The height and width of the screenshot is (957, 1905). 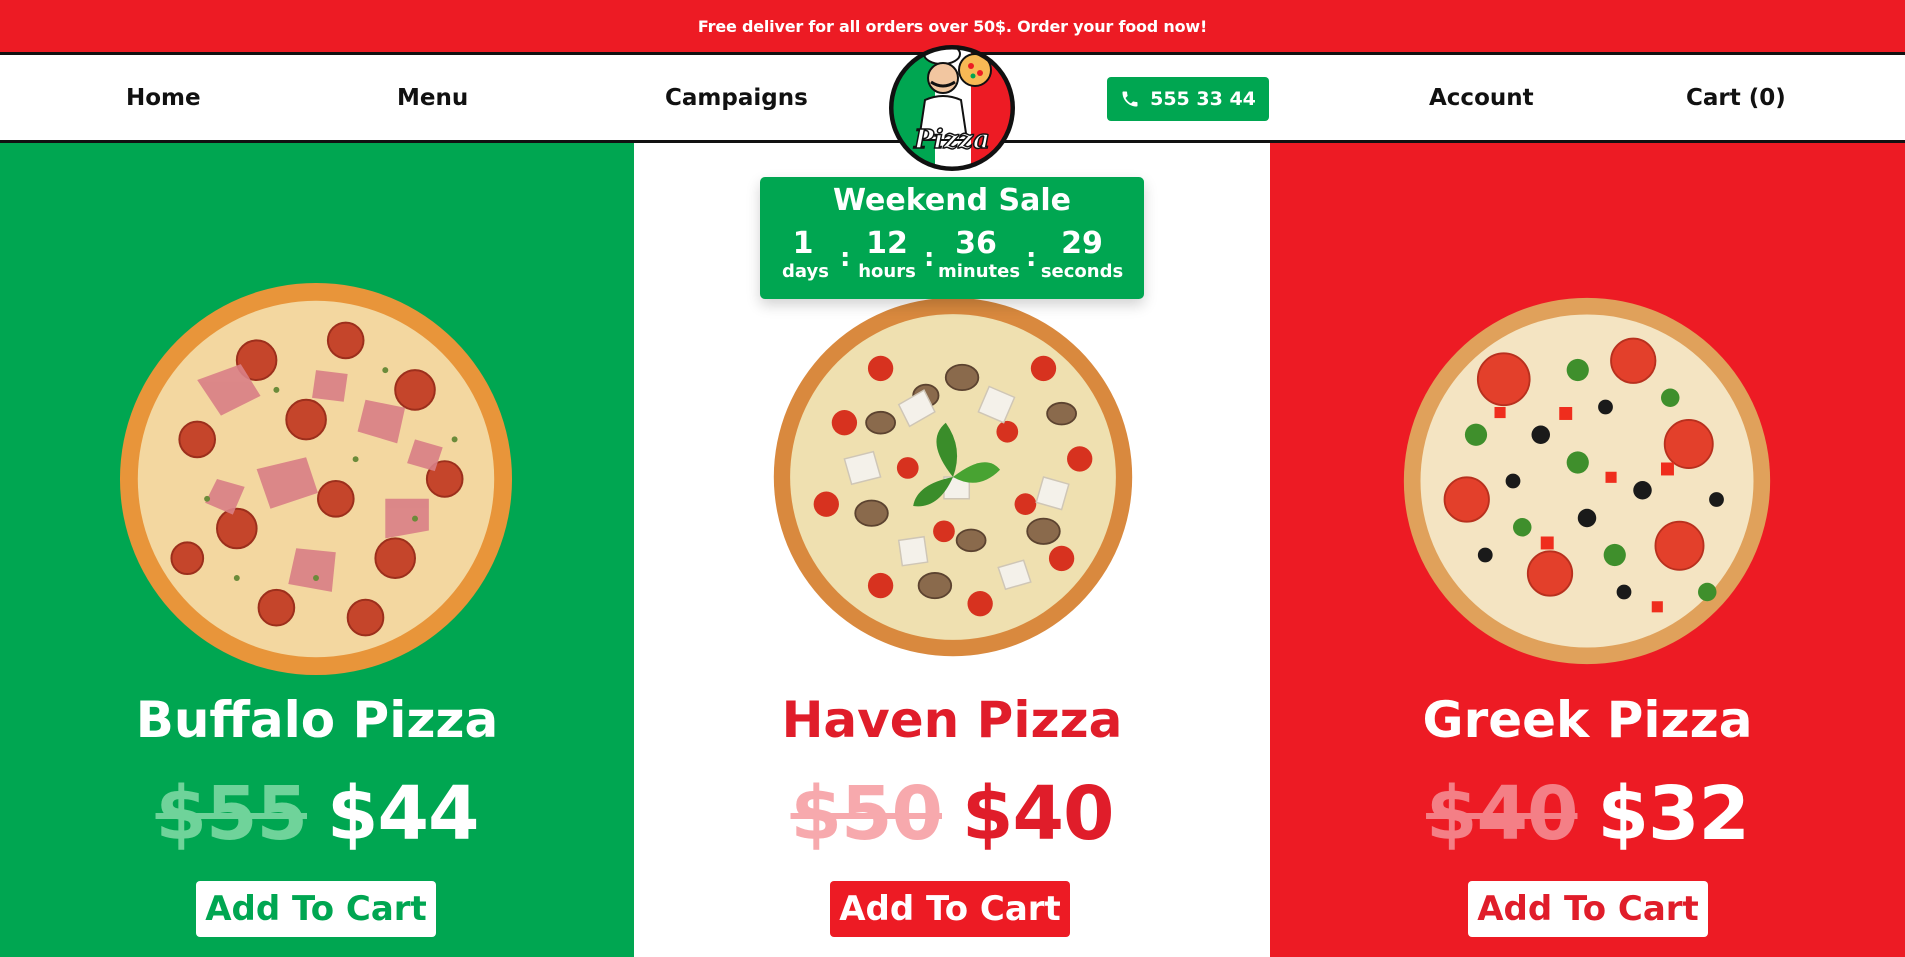 What do you see at coordinates (1587, 720) in the screenshot?
I see `product-name: Greek Pizza` at bounding box center [1587, 720].